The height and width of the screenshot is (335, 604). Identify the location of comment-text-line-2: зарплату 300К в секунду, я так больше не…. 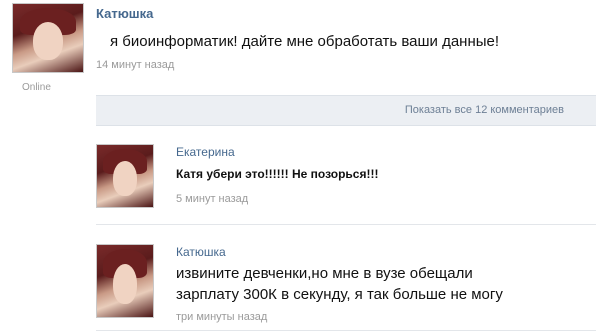
(339, 294).